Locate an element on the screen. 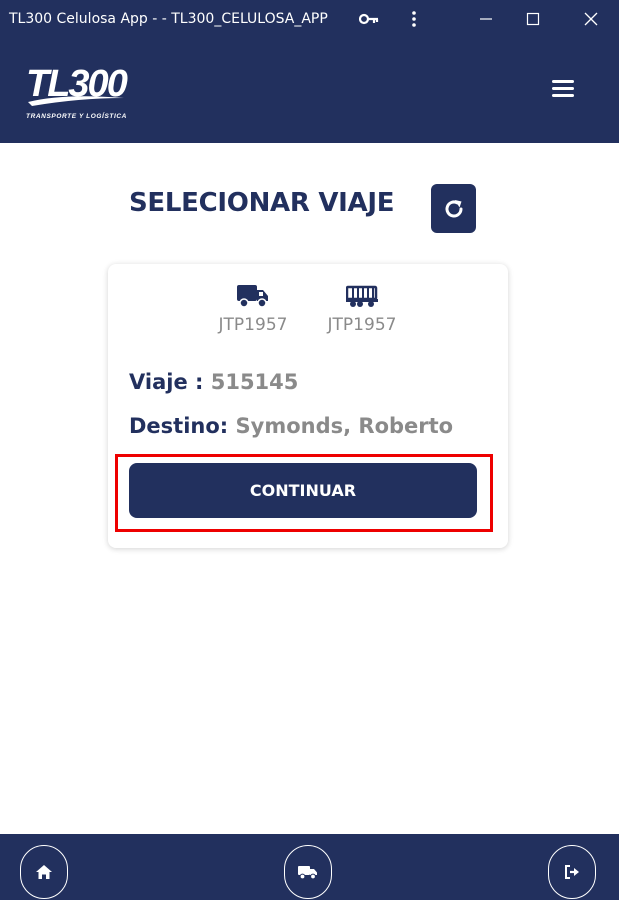 This screenshot has height=900, width=619. more-vertical-icon is located at coordinates (414, 19).